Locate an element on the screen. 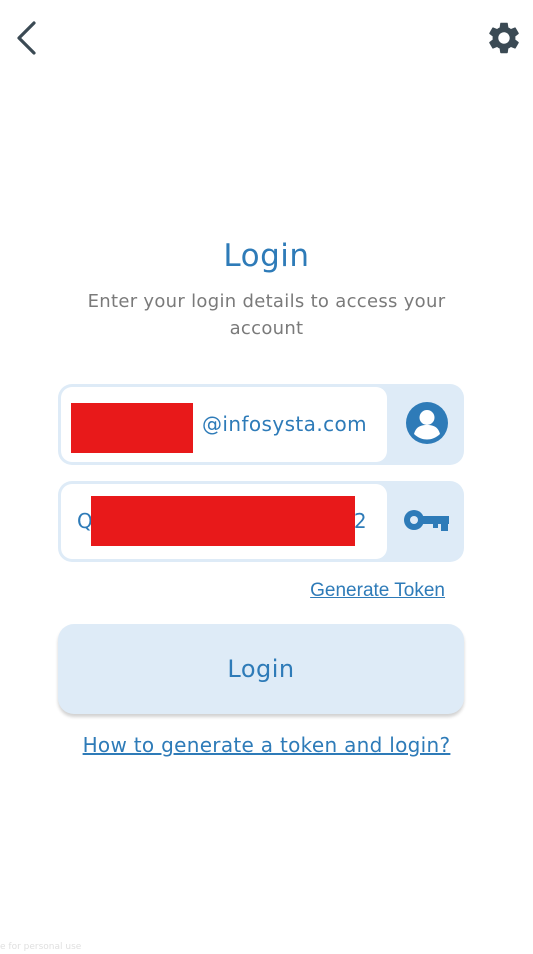  key-icon is located at coordinates (427, 522).